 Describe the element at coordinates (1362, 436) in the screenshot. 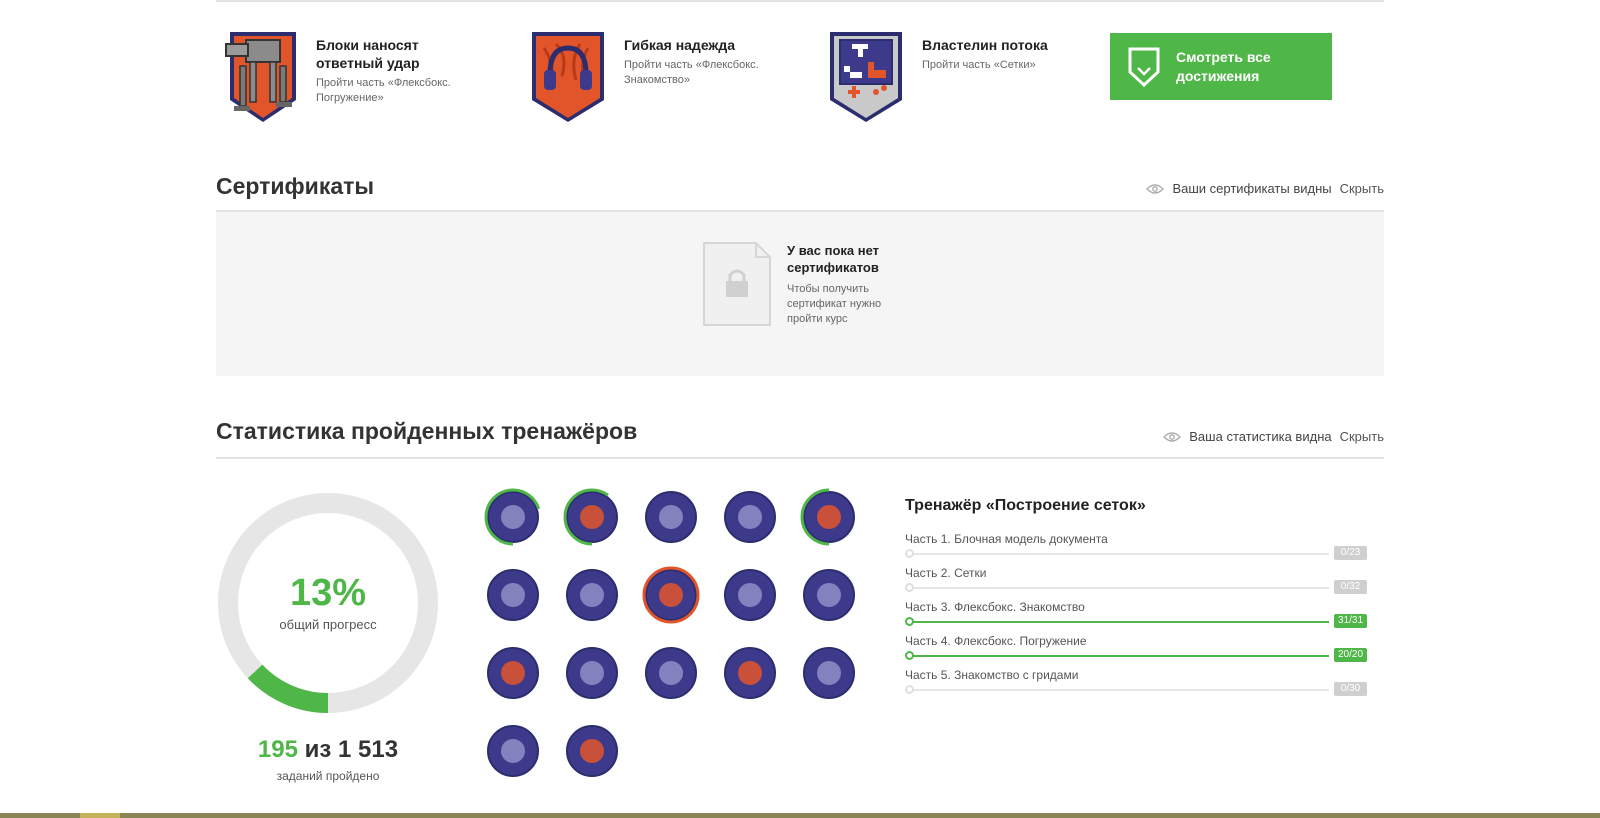

I see `hide-statistics-link: Скрыть` at that location.